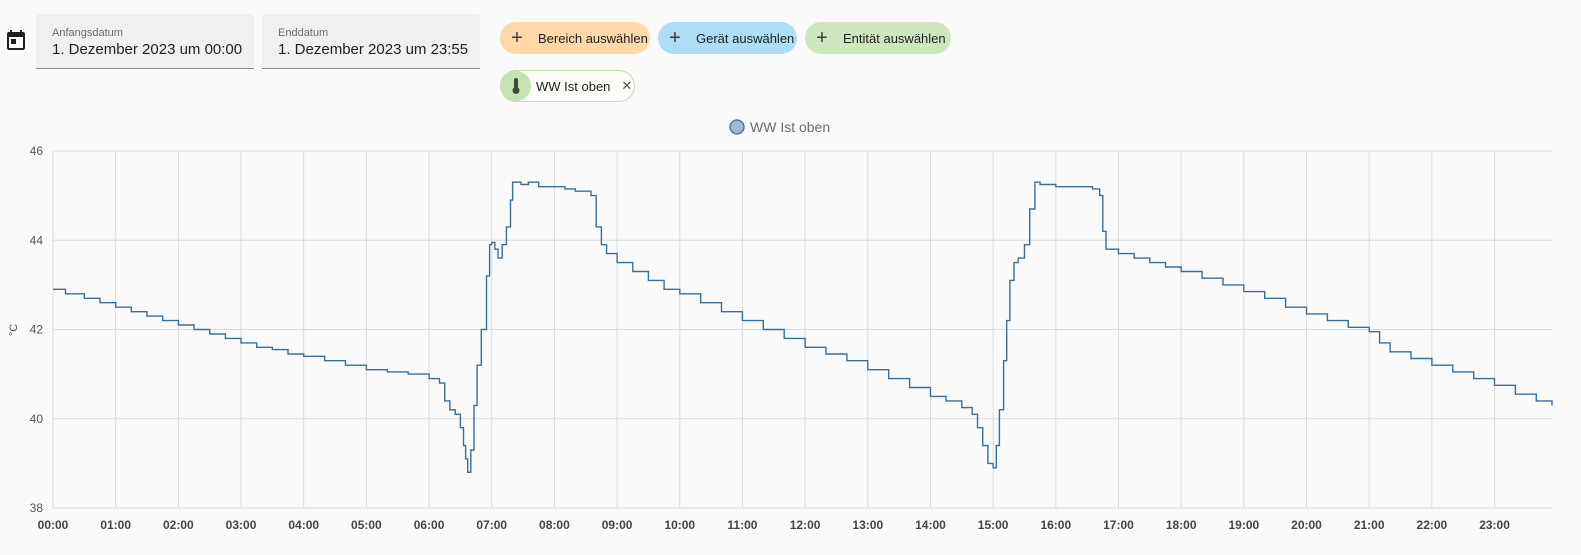 The height and width of the screenshot is (555, 1581). Describe the element at coordinates (930, 525) in the screenshot. I see `x-tick-label: 14:00` at that location.